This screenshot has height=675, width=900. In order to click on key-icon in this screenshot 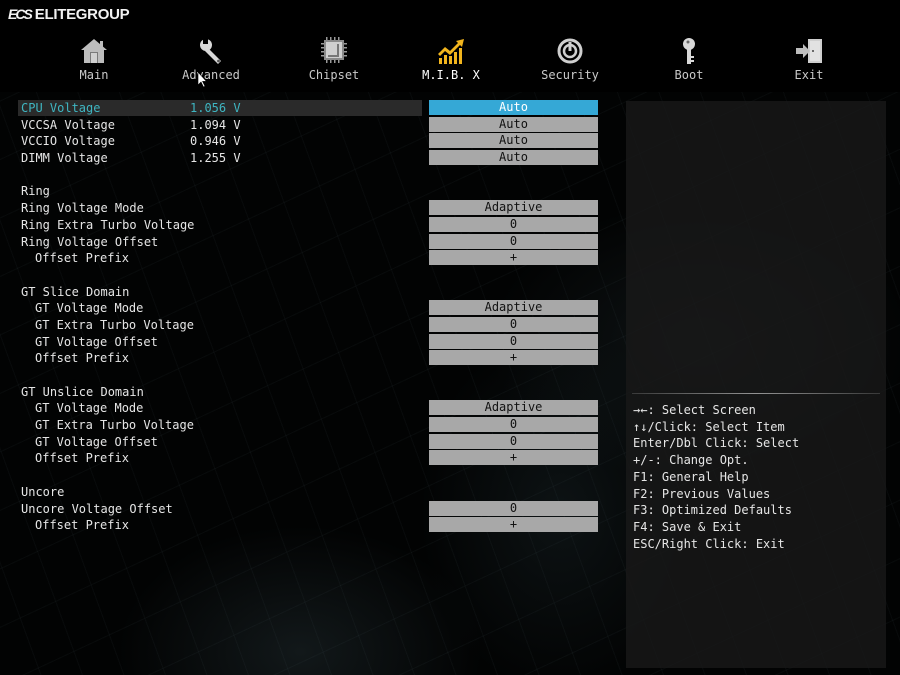, I will do `click(689, 51)`.